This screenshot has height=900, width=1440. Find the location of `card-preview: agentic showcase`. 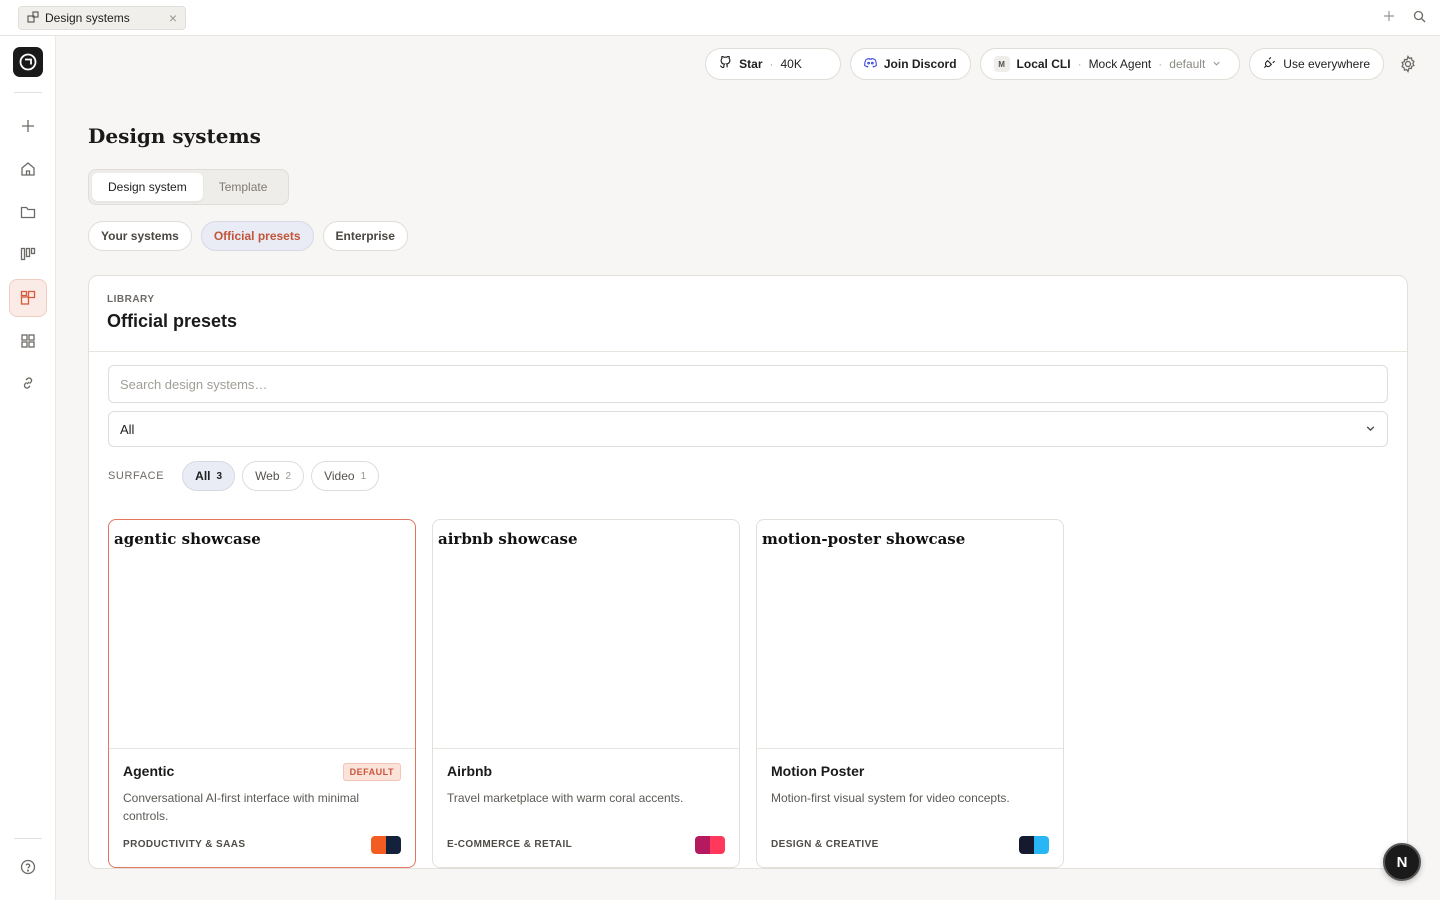

card-preview: agentic showcase is located at coordinates (262, 634).